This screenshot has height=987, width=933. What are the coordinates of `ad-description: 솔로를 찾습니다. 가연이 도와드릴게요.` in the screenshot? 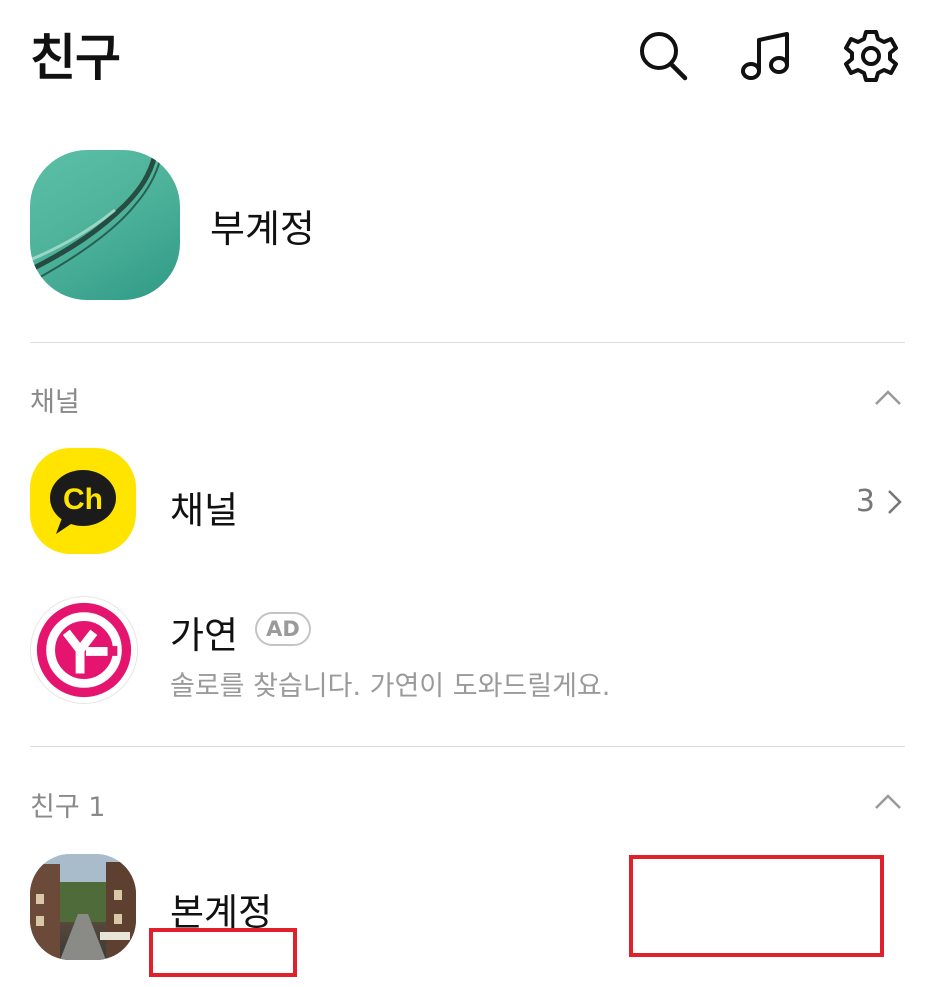 It's located at (390, 686).